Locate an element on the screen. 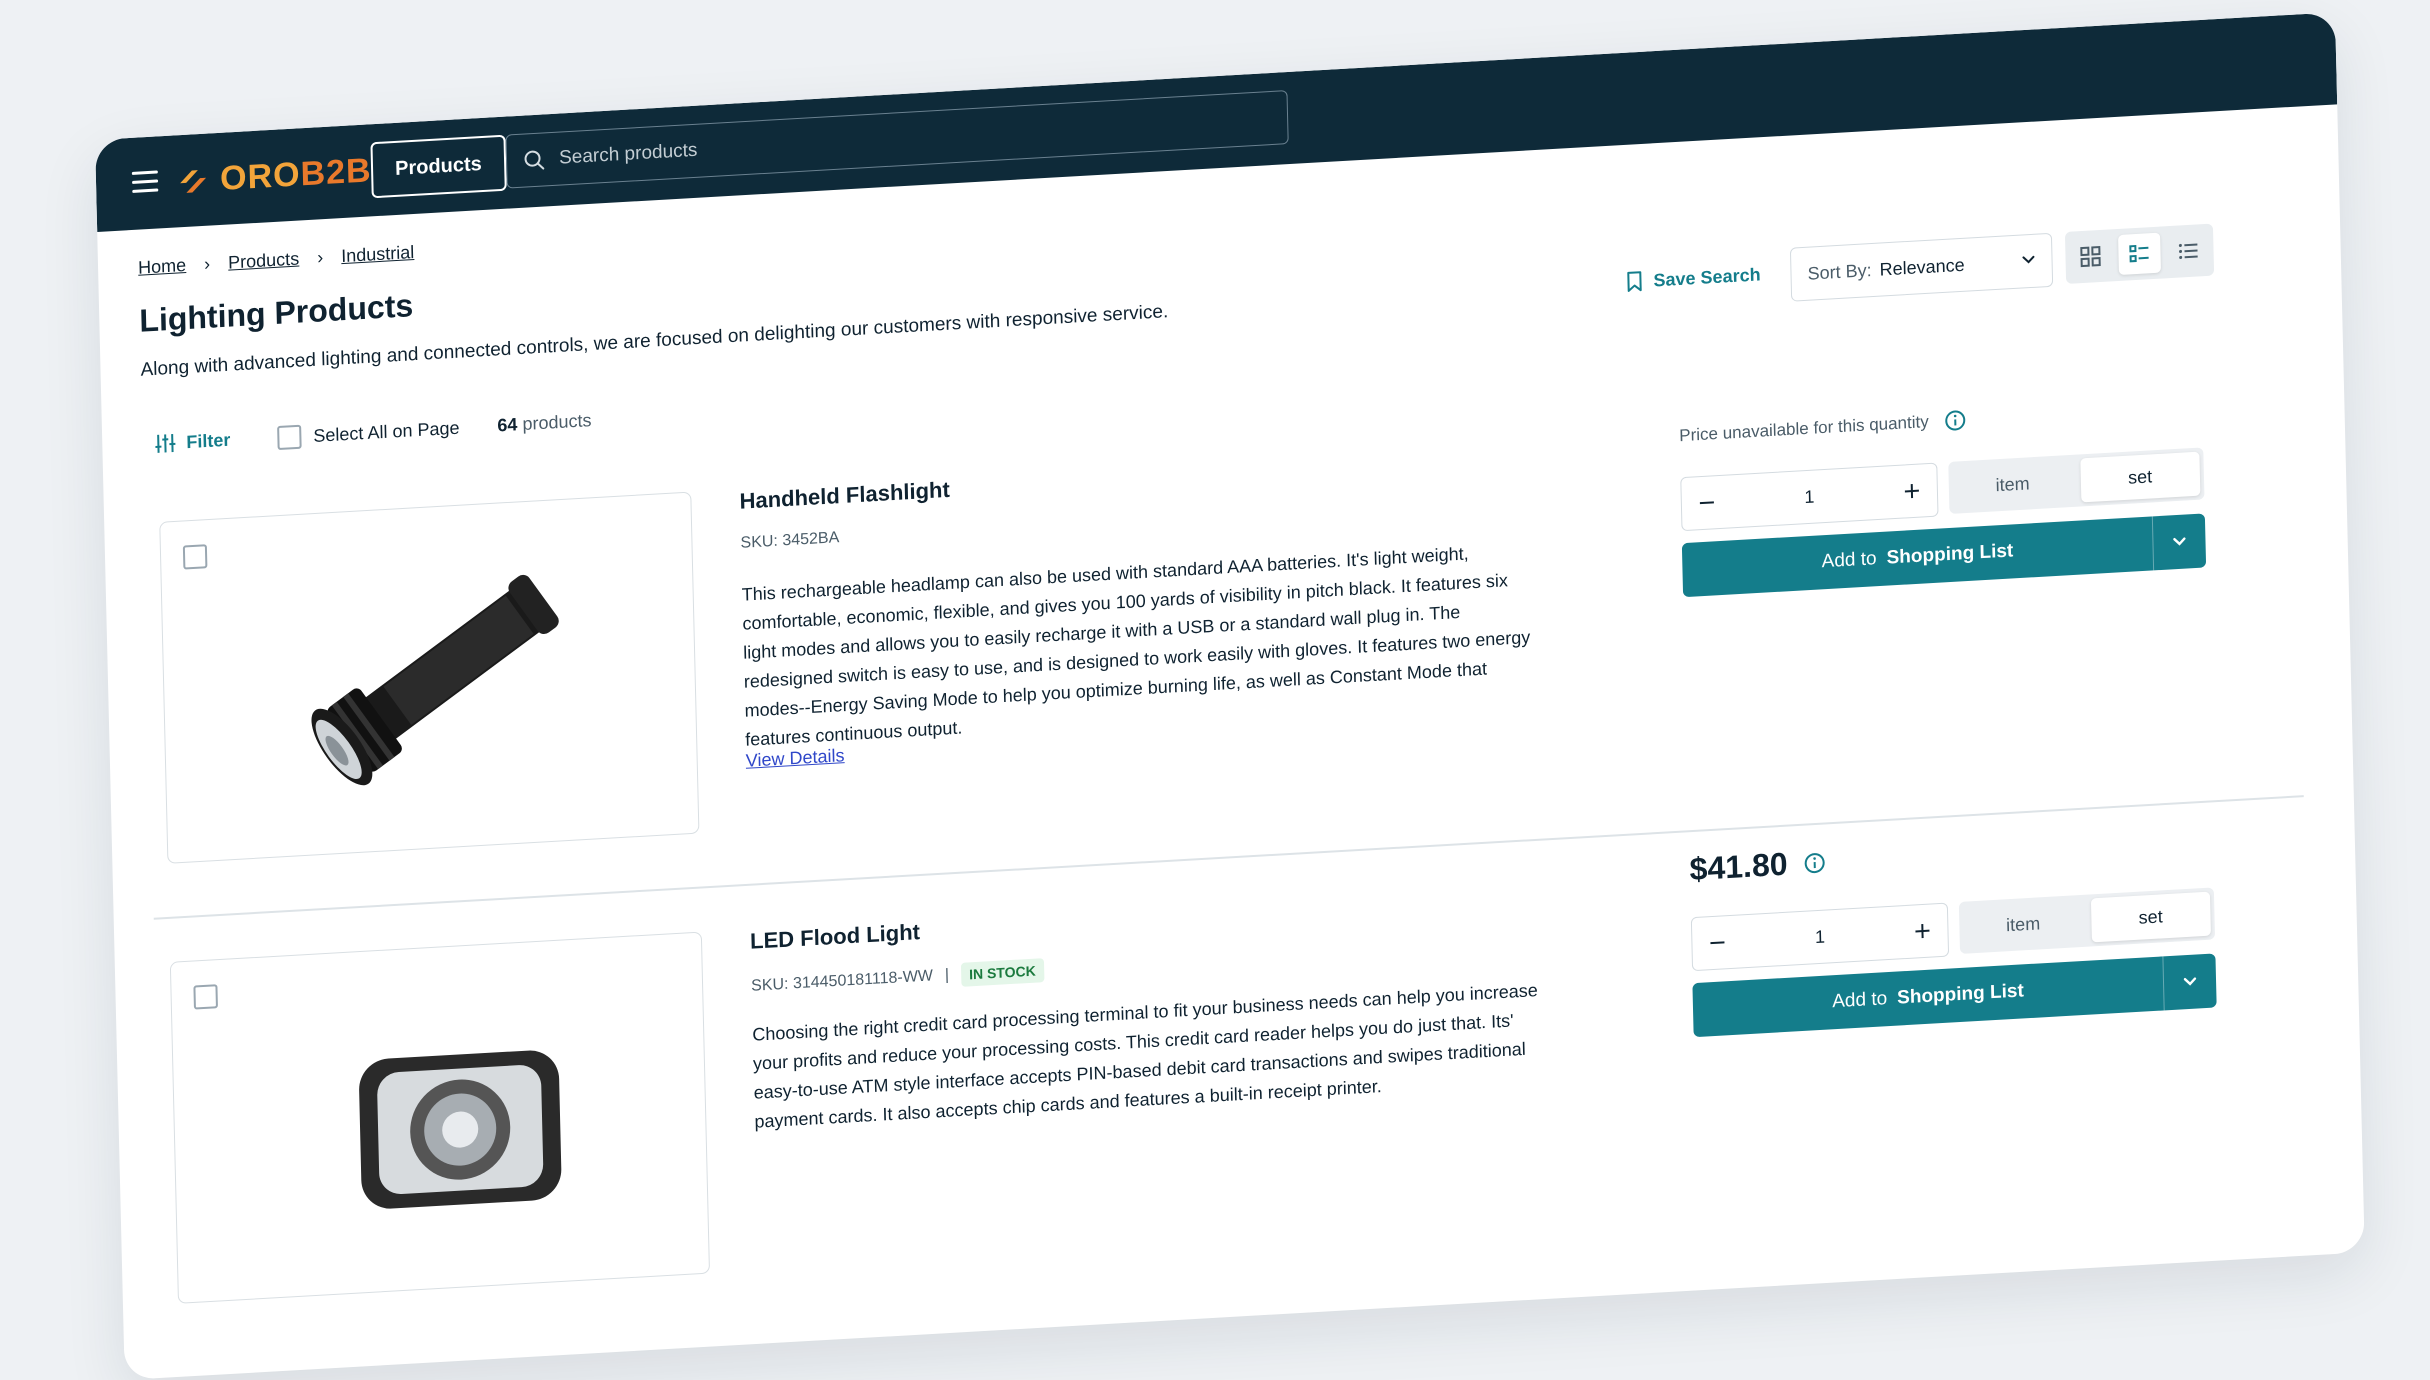  list-icon is located at coordinates (2189, 250).